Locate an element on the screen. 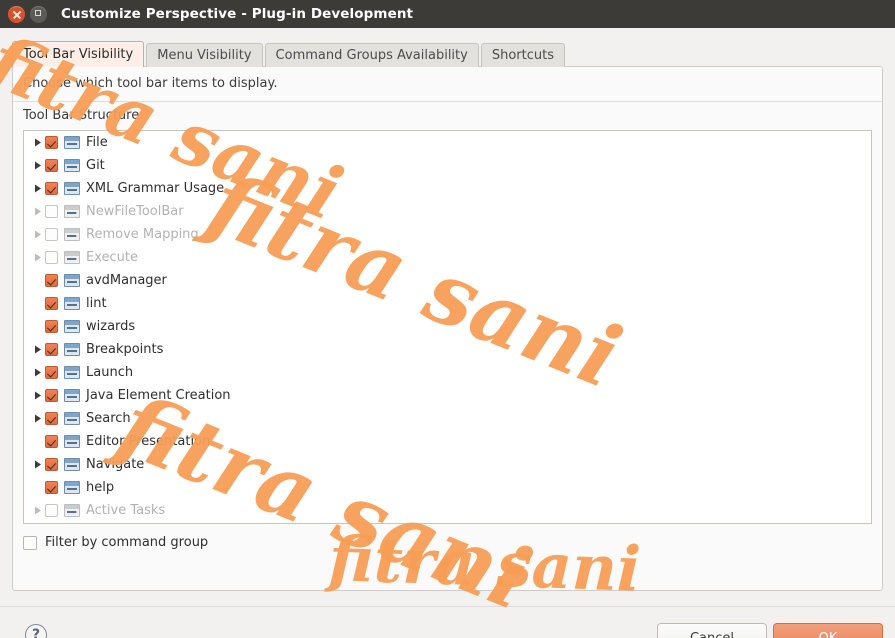  ok-button: OK is located at coordinates (828, 630).